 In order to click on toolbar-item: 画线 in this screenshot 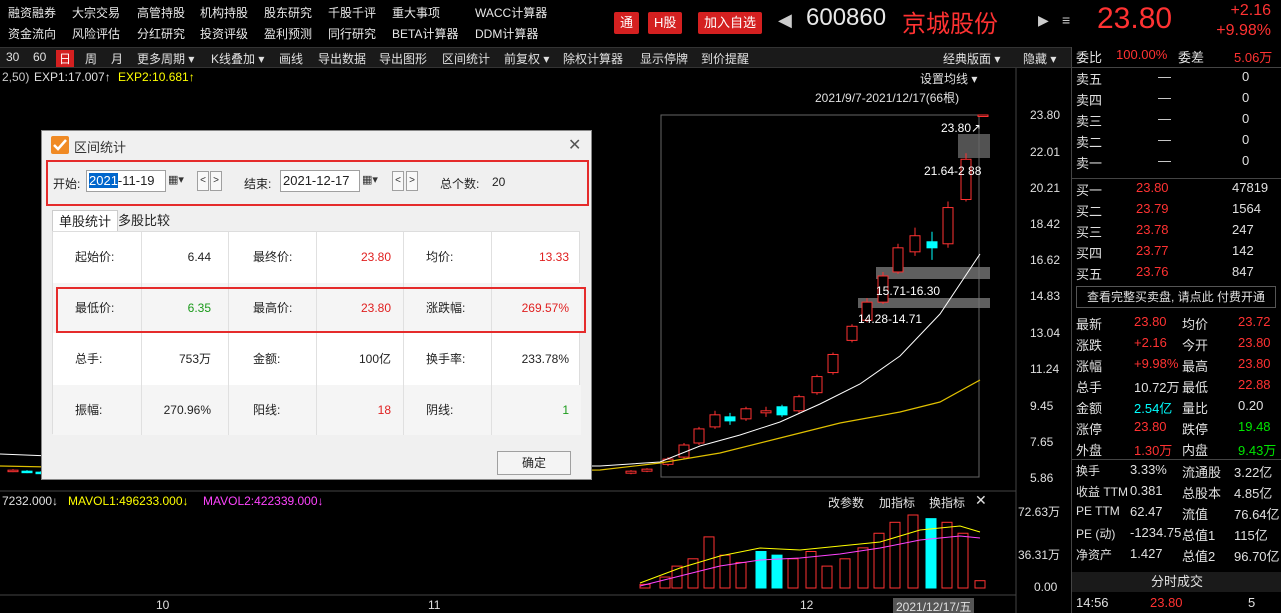, I will do `click(291, 58)`.